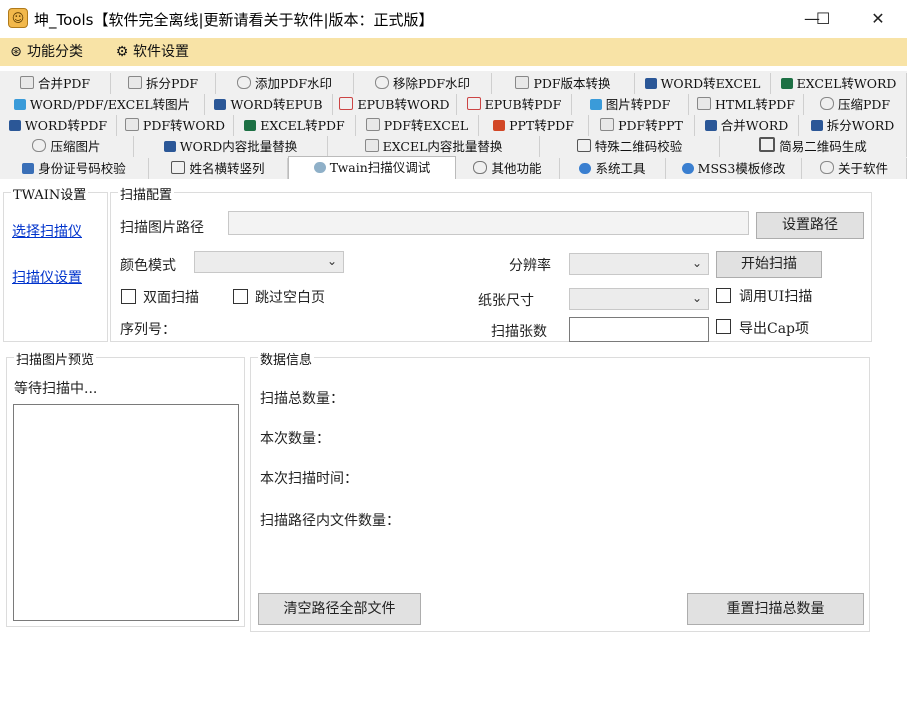  Describe the element at coordinates (826, 167) in the screenshot. I see `info-icon` at that location.